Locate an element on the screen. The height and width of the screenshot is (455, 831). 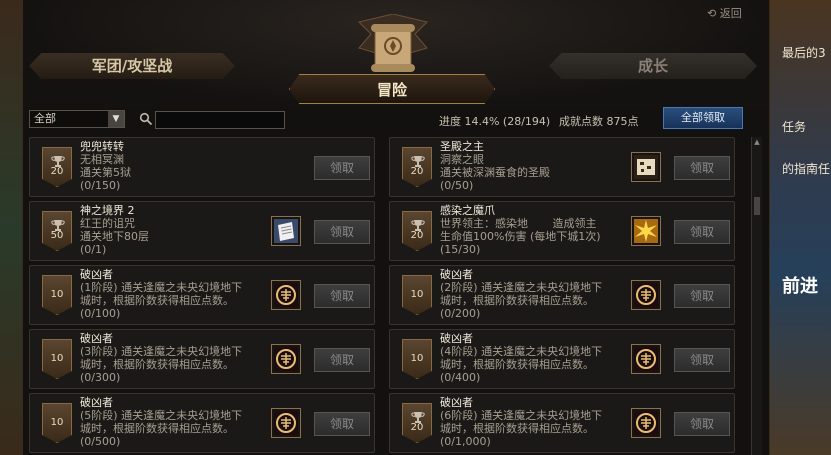
achievement-count: (15/30) is located at coordinates (460, 249).